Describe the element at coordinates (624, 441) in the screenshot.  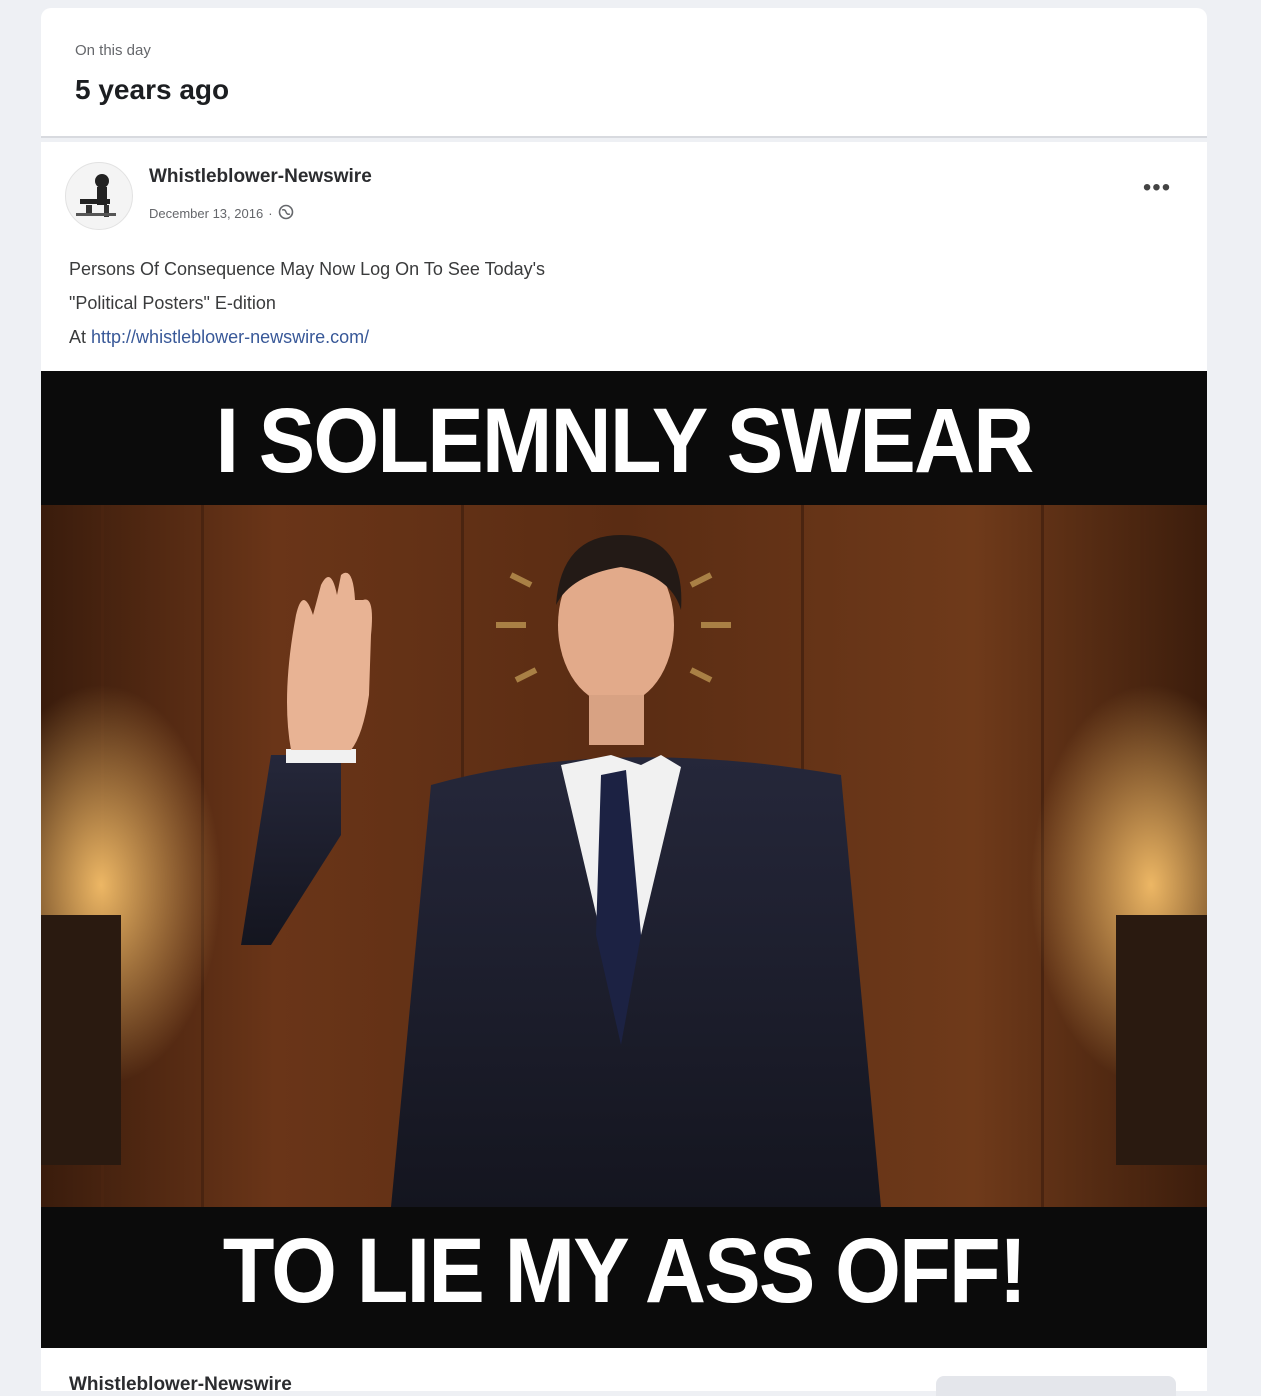
I see `top-caption: I SOLEMNLY SWEAR` at that location.